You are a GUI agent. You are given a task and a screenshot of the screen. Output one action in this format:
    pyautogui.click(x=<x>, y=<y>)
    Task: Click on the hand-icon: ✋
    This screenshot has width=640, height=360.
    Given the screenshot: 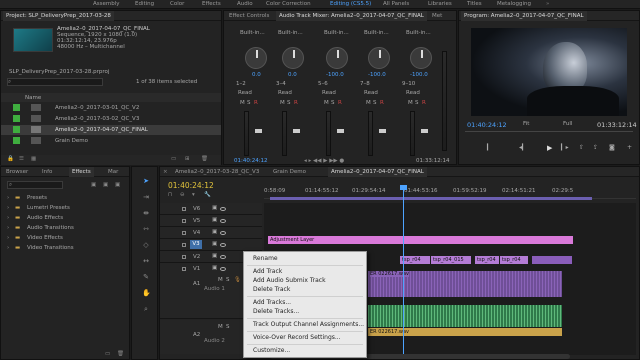 What is the action you would take?
    pyautogui.click(x=146, y=293)
    